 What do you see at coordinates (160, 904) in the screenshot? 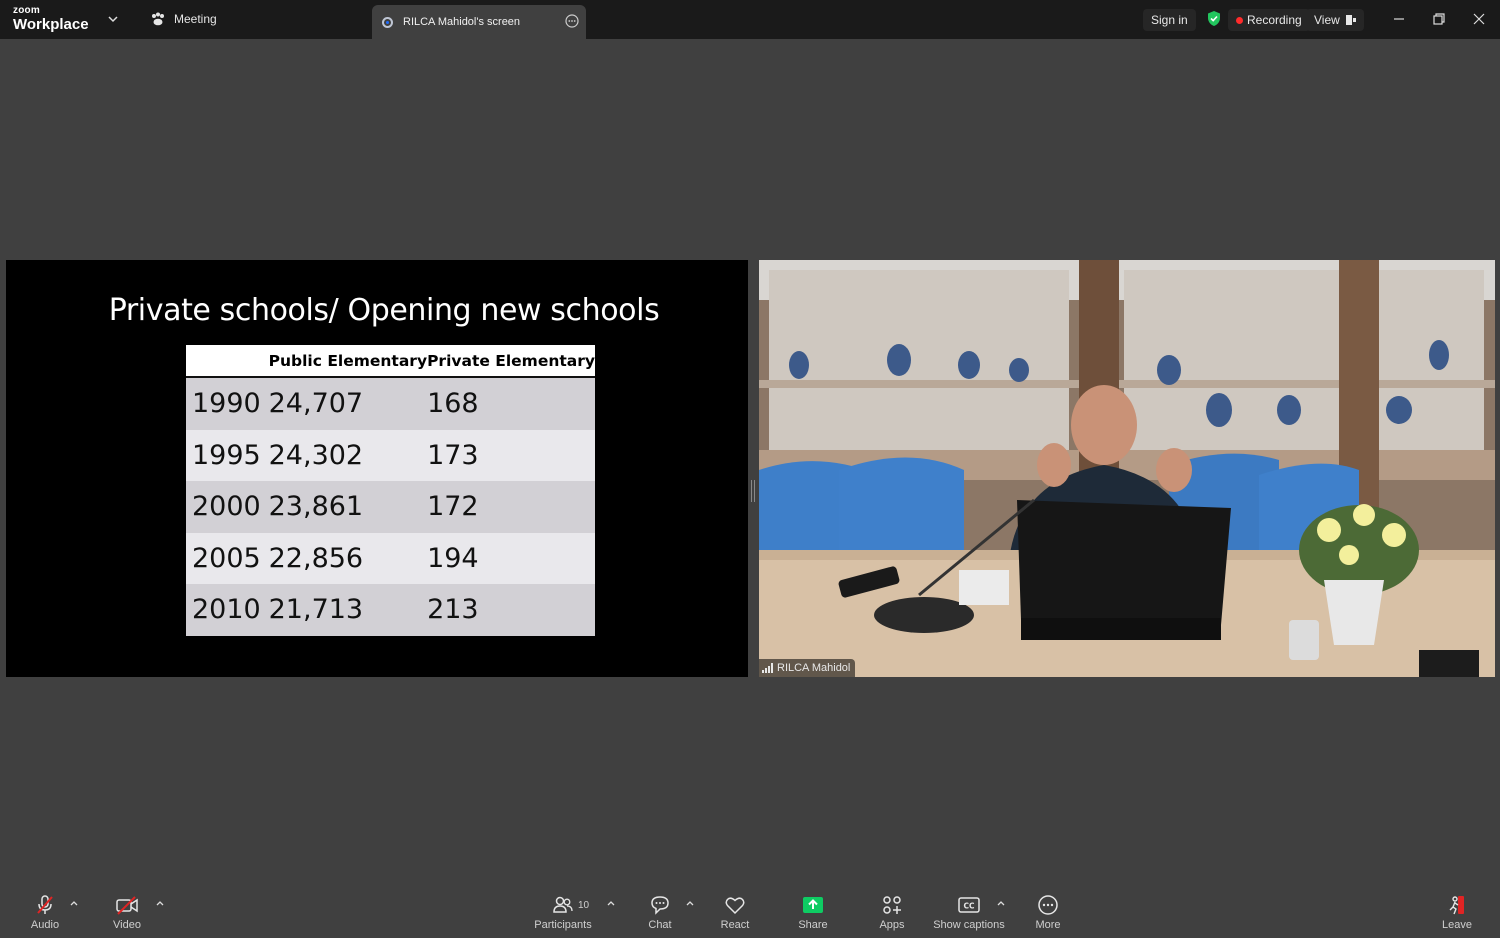
I see `video-options-caret-icon` at bounding box center [160, 904].